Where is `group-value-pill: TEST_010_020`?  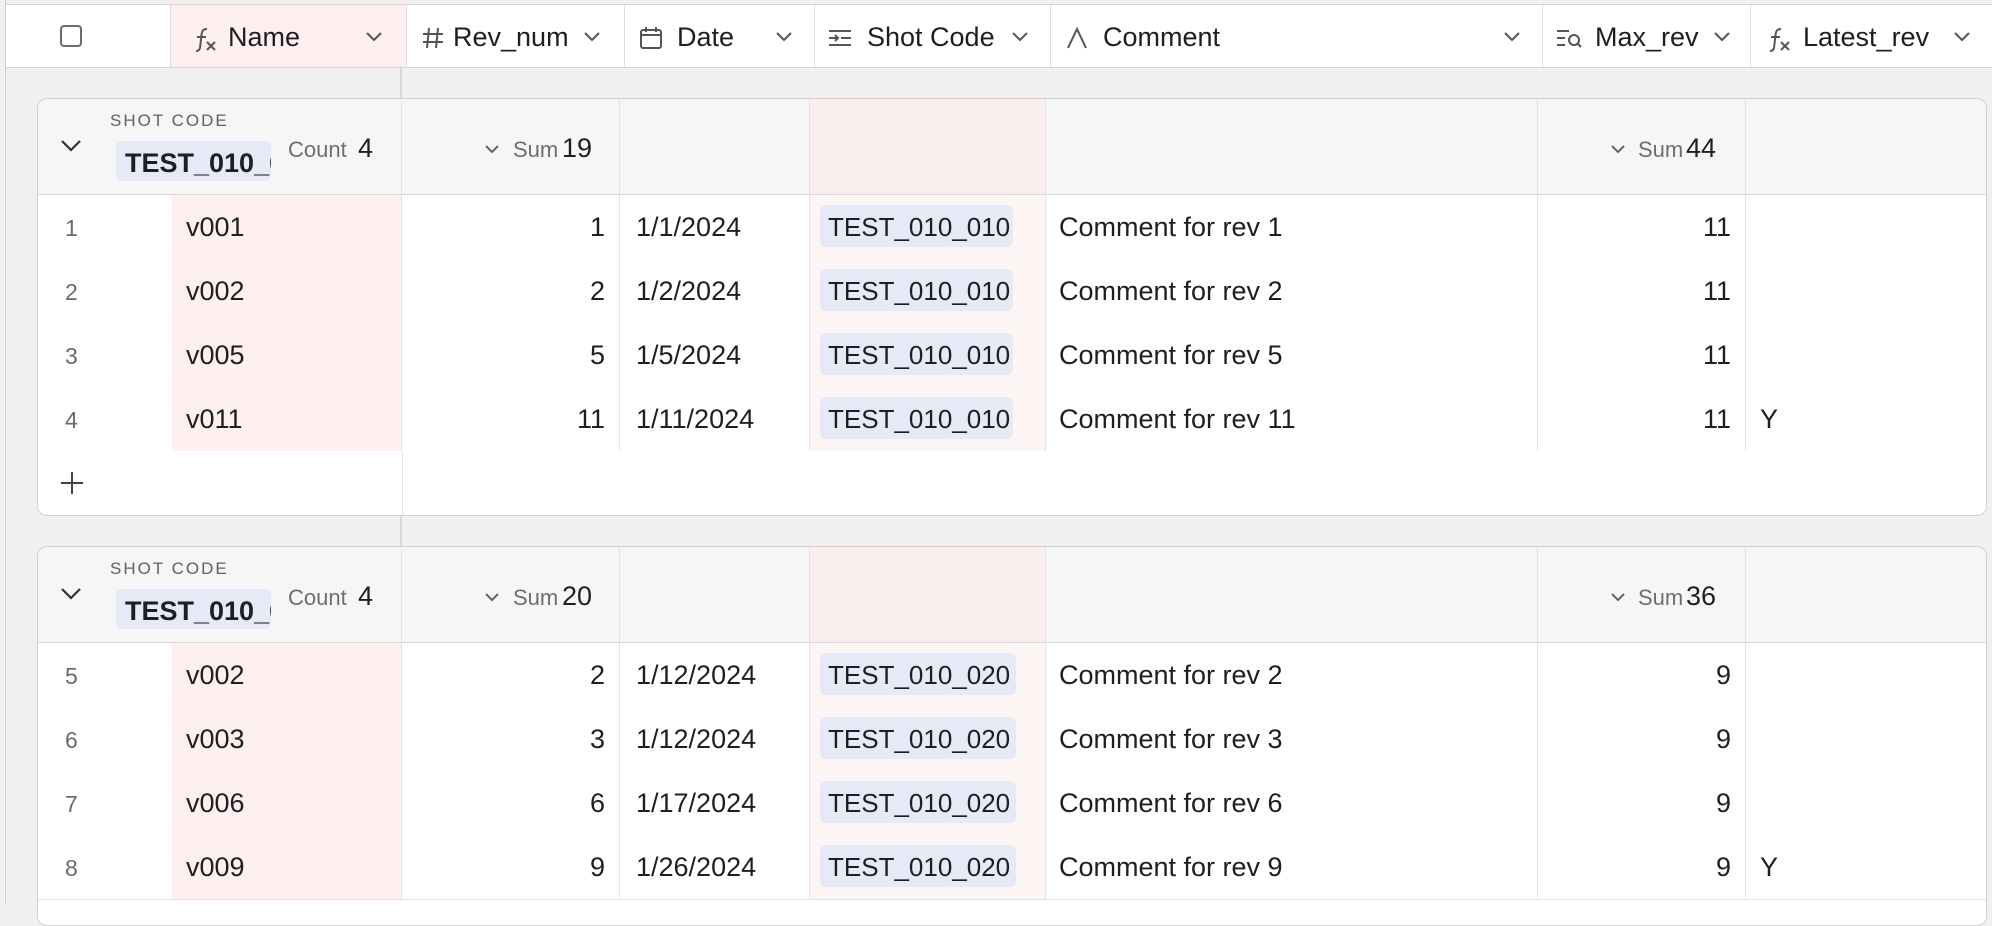 group-value-pill: TEST_010_020 is located at coordinates (193, 609).